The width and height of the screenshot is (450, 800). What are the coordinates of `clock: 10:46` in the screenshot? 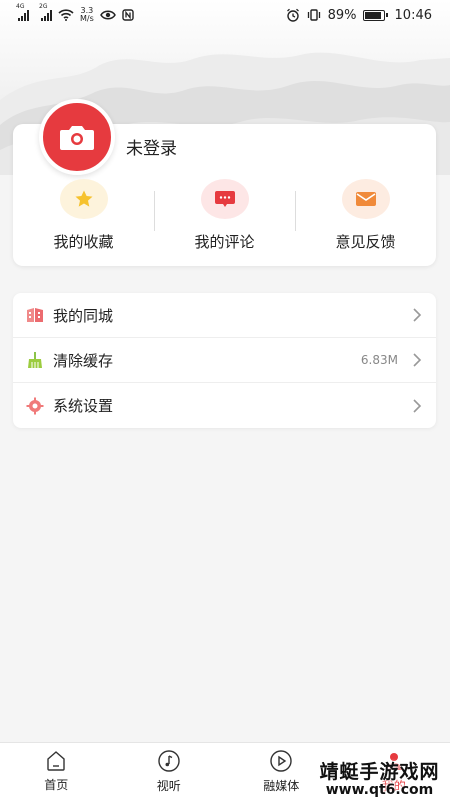 It's located at (413, 15).